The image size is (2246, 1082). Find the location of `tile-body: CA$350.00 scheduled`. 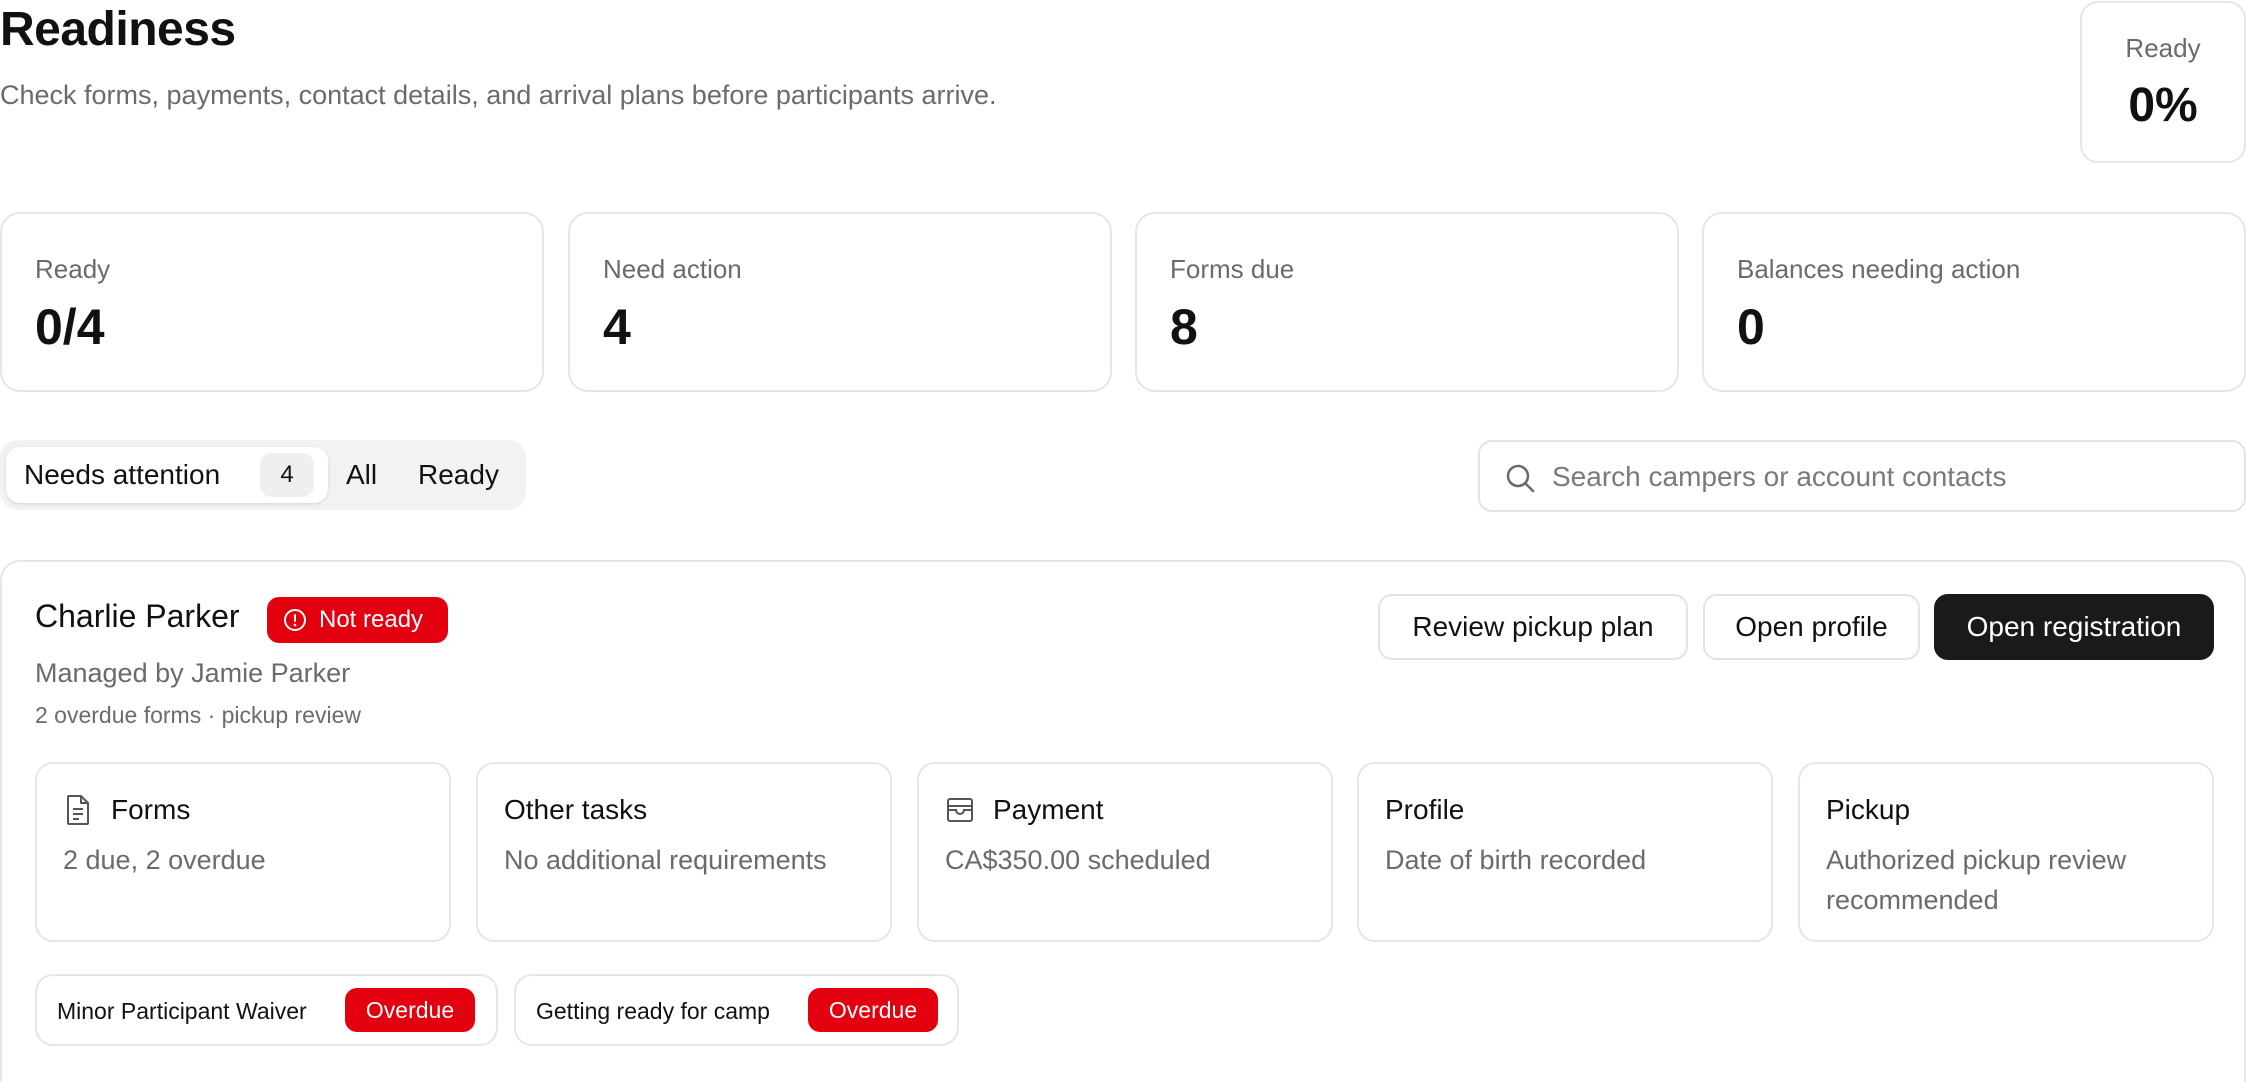

tile-body: CA$350.00 scheduled is located at coordinates (1078, 860).